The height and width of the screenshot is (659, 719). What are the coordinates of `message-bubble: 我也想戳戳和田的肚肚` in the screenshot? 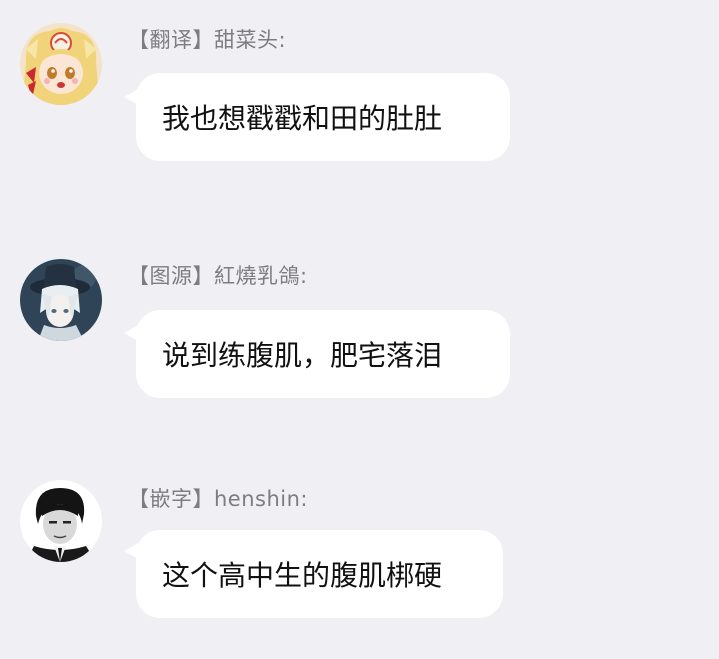 It's located at (323, 117).